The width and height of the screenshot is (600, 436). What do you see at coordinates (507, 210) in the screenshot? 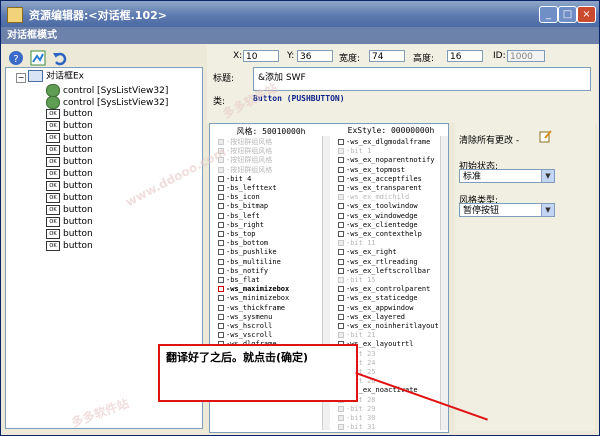
I see `style-type-select: 暂停按钮 ▼` at bounding box center [507, 210].